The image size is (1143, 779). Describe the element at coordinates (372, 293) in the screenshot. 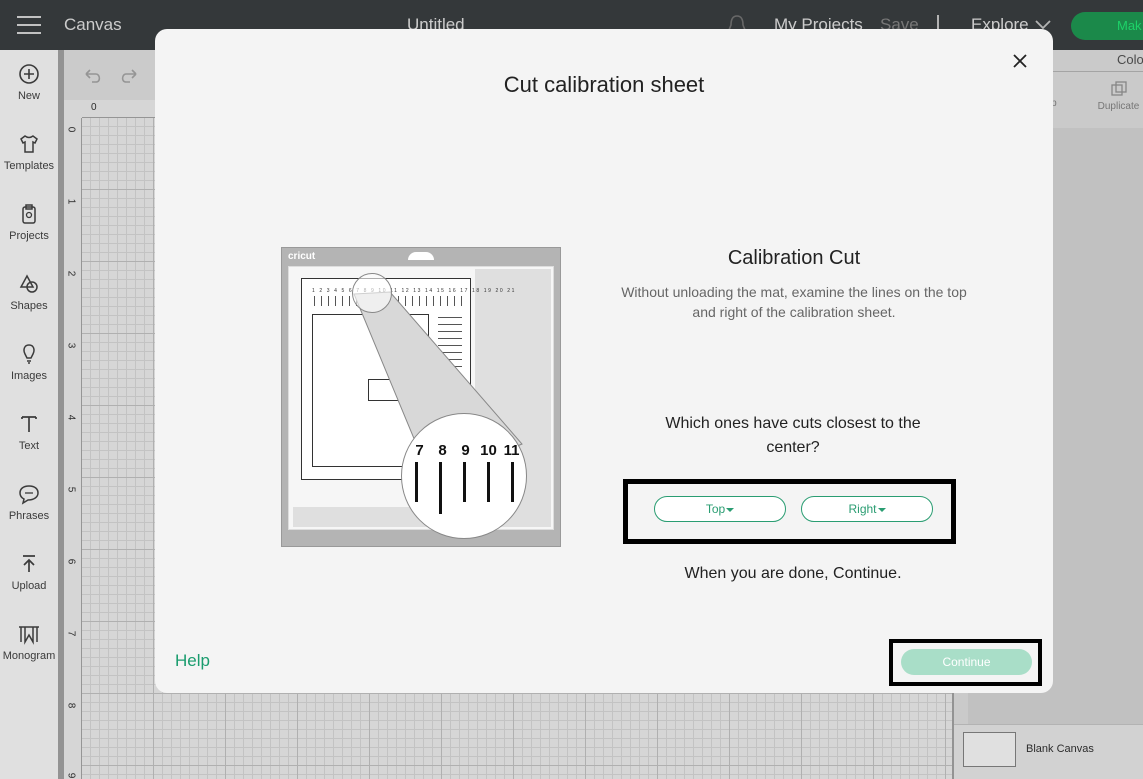

I see `magnifier-small-circle` at that location.